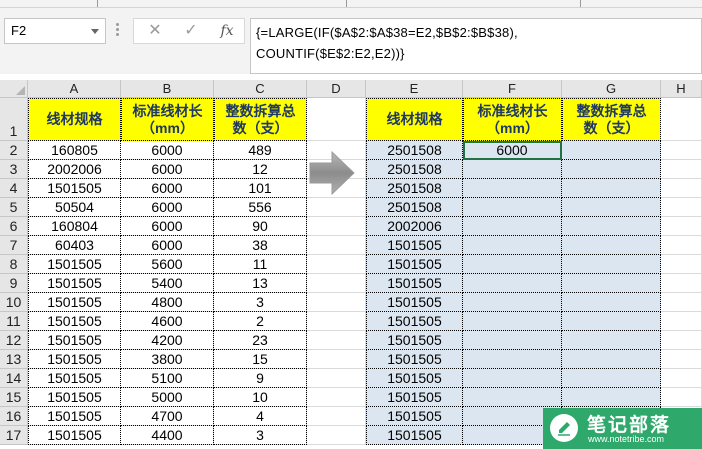 Image resolution: width=702 pixels, height=449 pixels. What do you see at coordinates (512, 169) in the screenshot?
I see `cell-f3` at bounding box center [512, 169].